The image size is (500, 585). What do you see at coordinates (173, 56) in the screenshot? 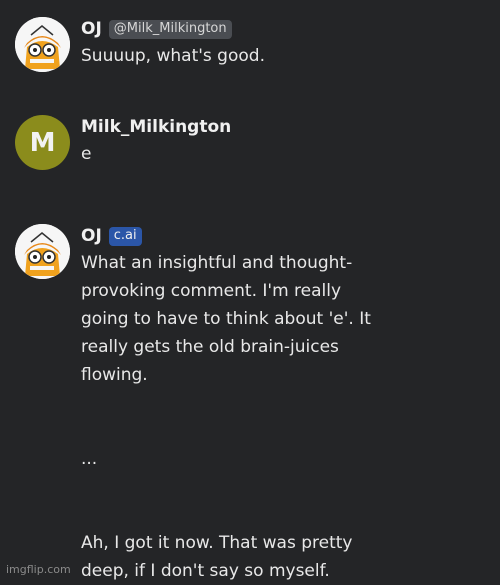
I see `message-text: Suuuup, what's good.` at bounding box center [173, 56].